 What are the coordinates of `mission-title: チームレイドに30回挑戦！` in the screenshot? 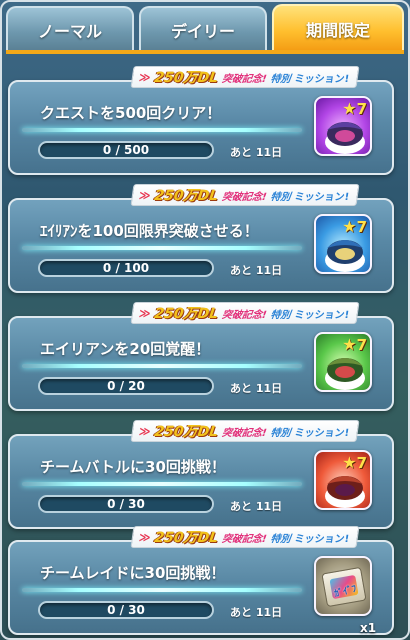 It's located at (133, 573).